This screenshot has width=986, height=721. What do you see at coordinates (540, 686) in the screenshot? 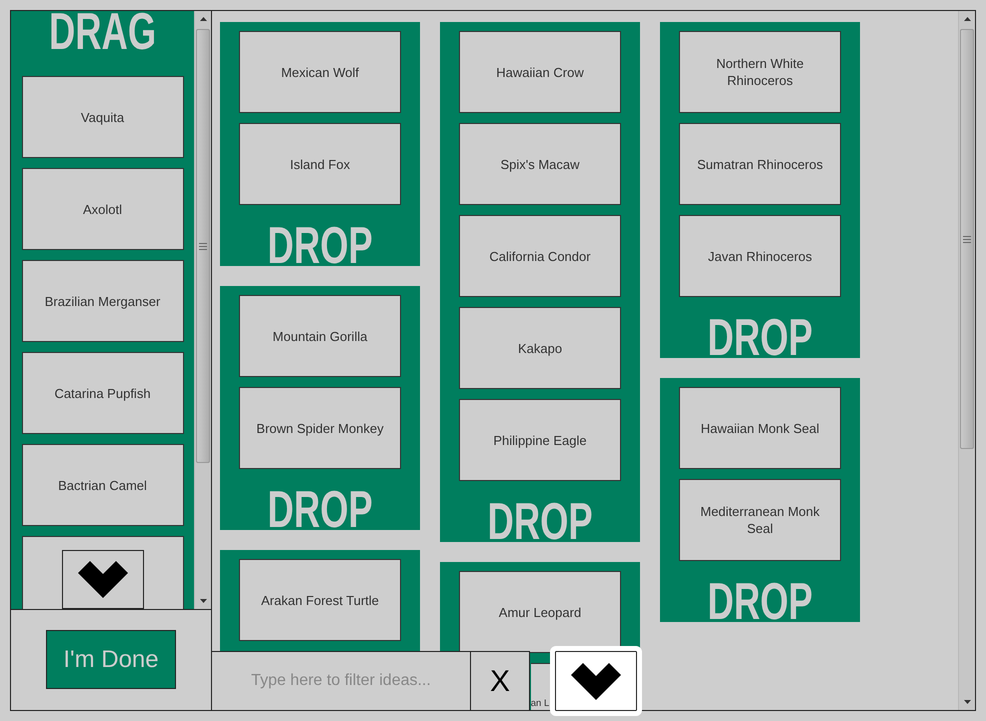
I see `idea-card: an L` at bounding box center [540, 686].